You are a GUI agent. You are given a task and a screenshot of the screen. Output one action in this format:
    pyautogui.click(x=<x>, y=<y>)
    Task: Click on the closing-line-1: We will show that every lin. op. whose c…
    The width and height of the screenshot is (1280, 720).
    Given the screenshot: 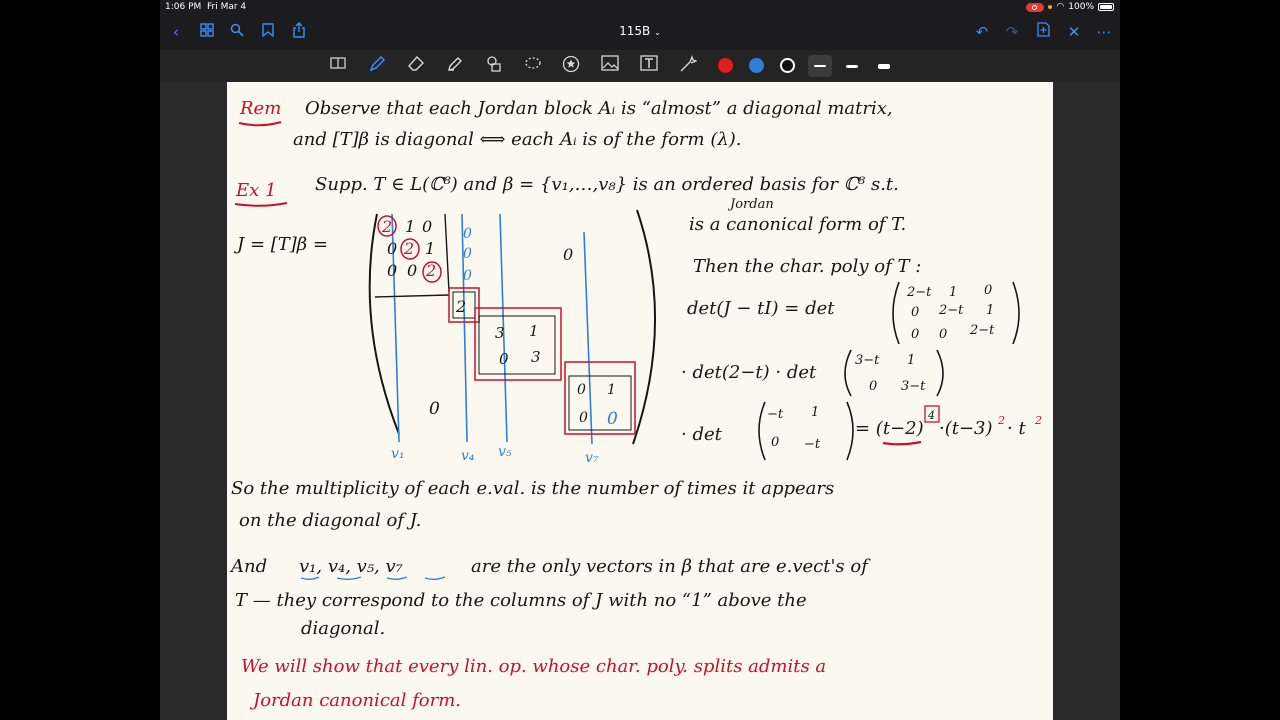 What is the action you would take?
    pyautogui.click(x=533, y=666)
    